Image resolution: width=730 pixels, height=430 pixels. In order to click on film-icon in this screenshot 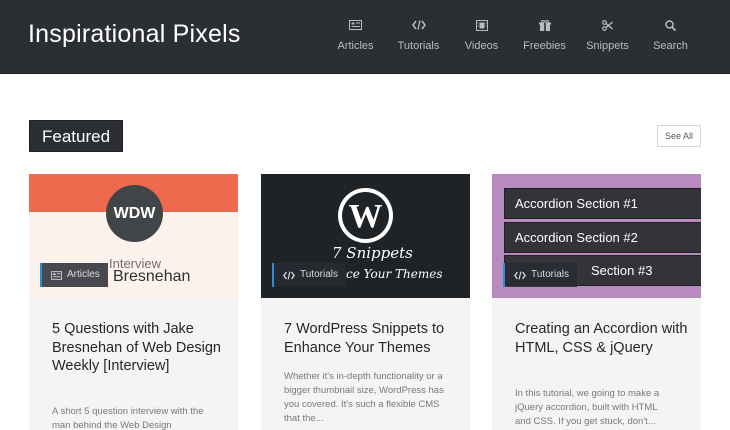, I will do `click(481, 27)`.